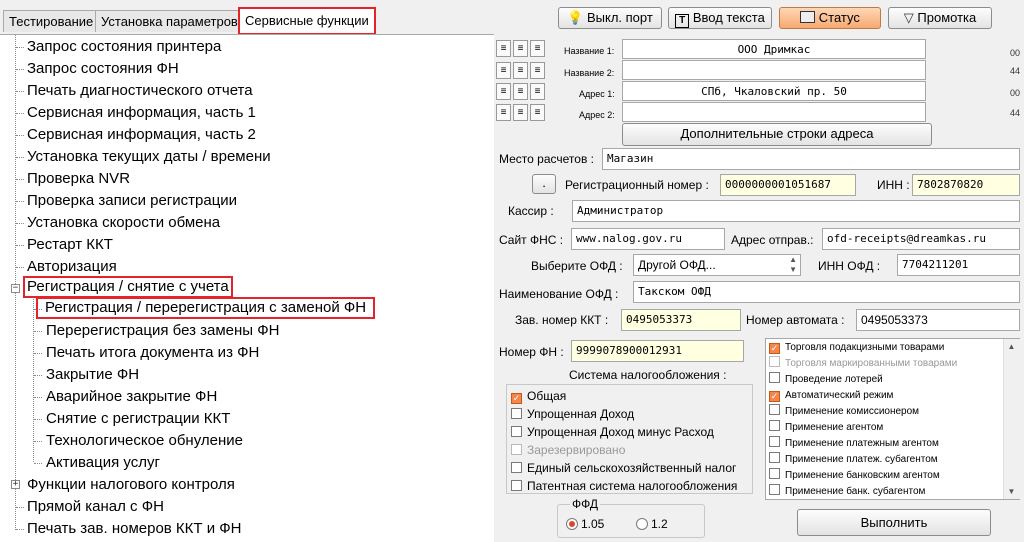 This screenshot has height=542, width=1024. I want to click on tree-item-fn-status: Запрос состояния ФН, so click(103, 69).